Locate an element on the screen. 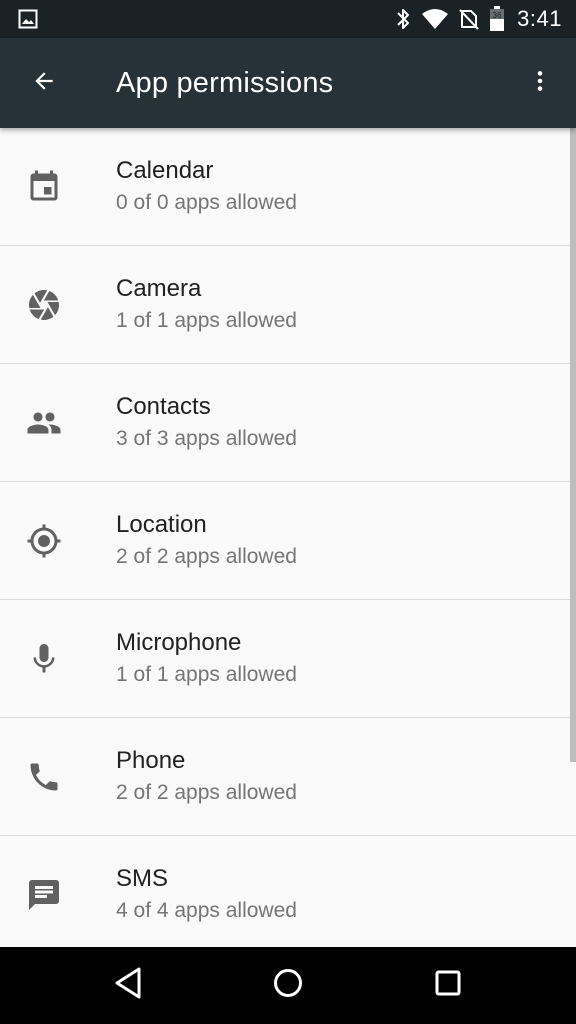 This screenshot has height=1024, width=576. status-left-icons is located at coordinates (28, 19).